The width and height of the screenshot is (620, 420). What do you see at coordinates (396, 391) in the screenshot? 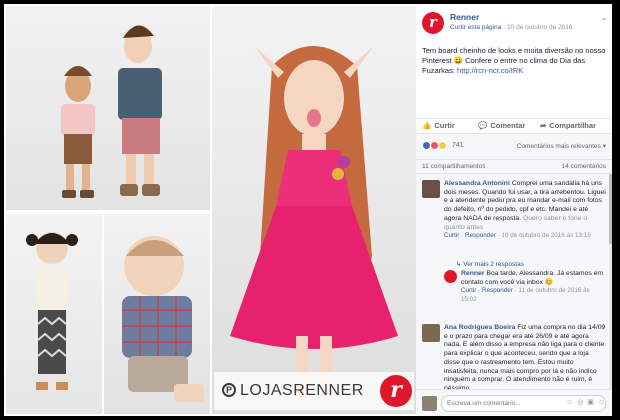
I see `renner-logo: r` at bounding box center [396, 391].